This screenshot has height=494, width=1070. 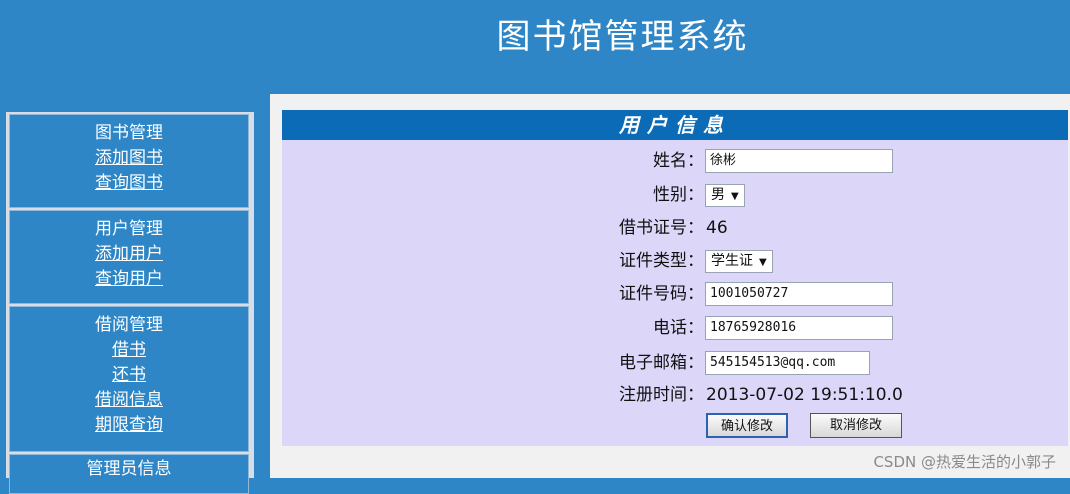 I want to click on menu-group-users: 用户管理 添加用户 查询用户, so click(x=129, y=257).